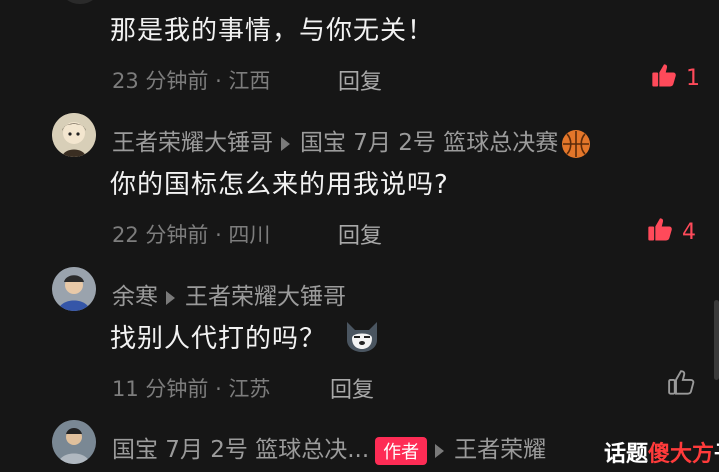 This screenshot has width=719, height=472. I want to click on comment-header-3: 余寒 王者荣耀大锤哥, so click(229, 294).